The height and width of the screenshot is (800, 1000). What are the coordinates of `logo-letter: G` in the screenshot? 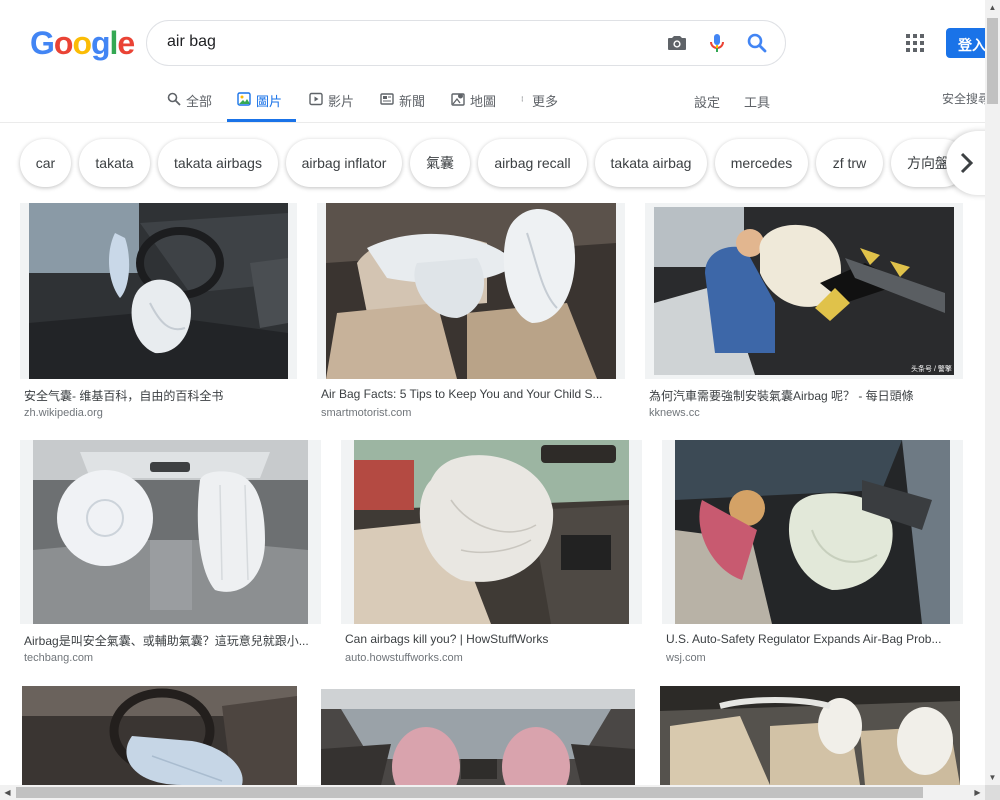 It's located at (42, 43).